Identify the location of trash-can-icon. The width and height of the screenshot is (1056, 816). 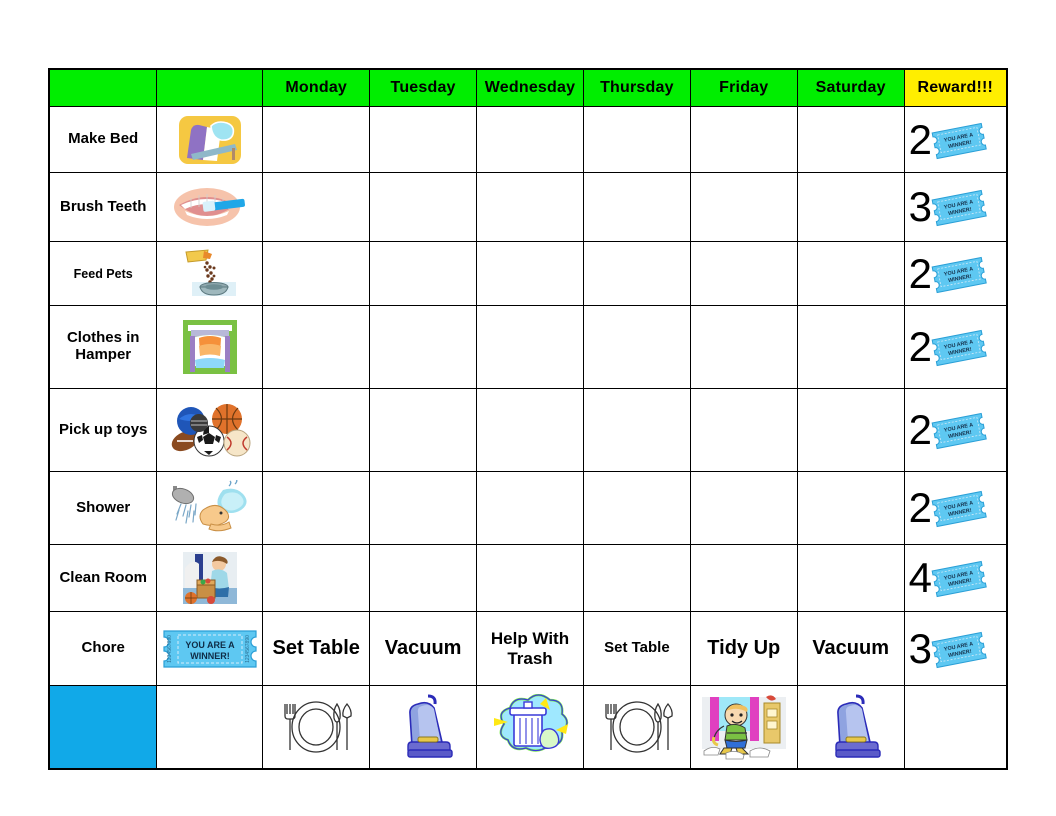
(530, 727).